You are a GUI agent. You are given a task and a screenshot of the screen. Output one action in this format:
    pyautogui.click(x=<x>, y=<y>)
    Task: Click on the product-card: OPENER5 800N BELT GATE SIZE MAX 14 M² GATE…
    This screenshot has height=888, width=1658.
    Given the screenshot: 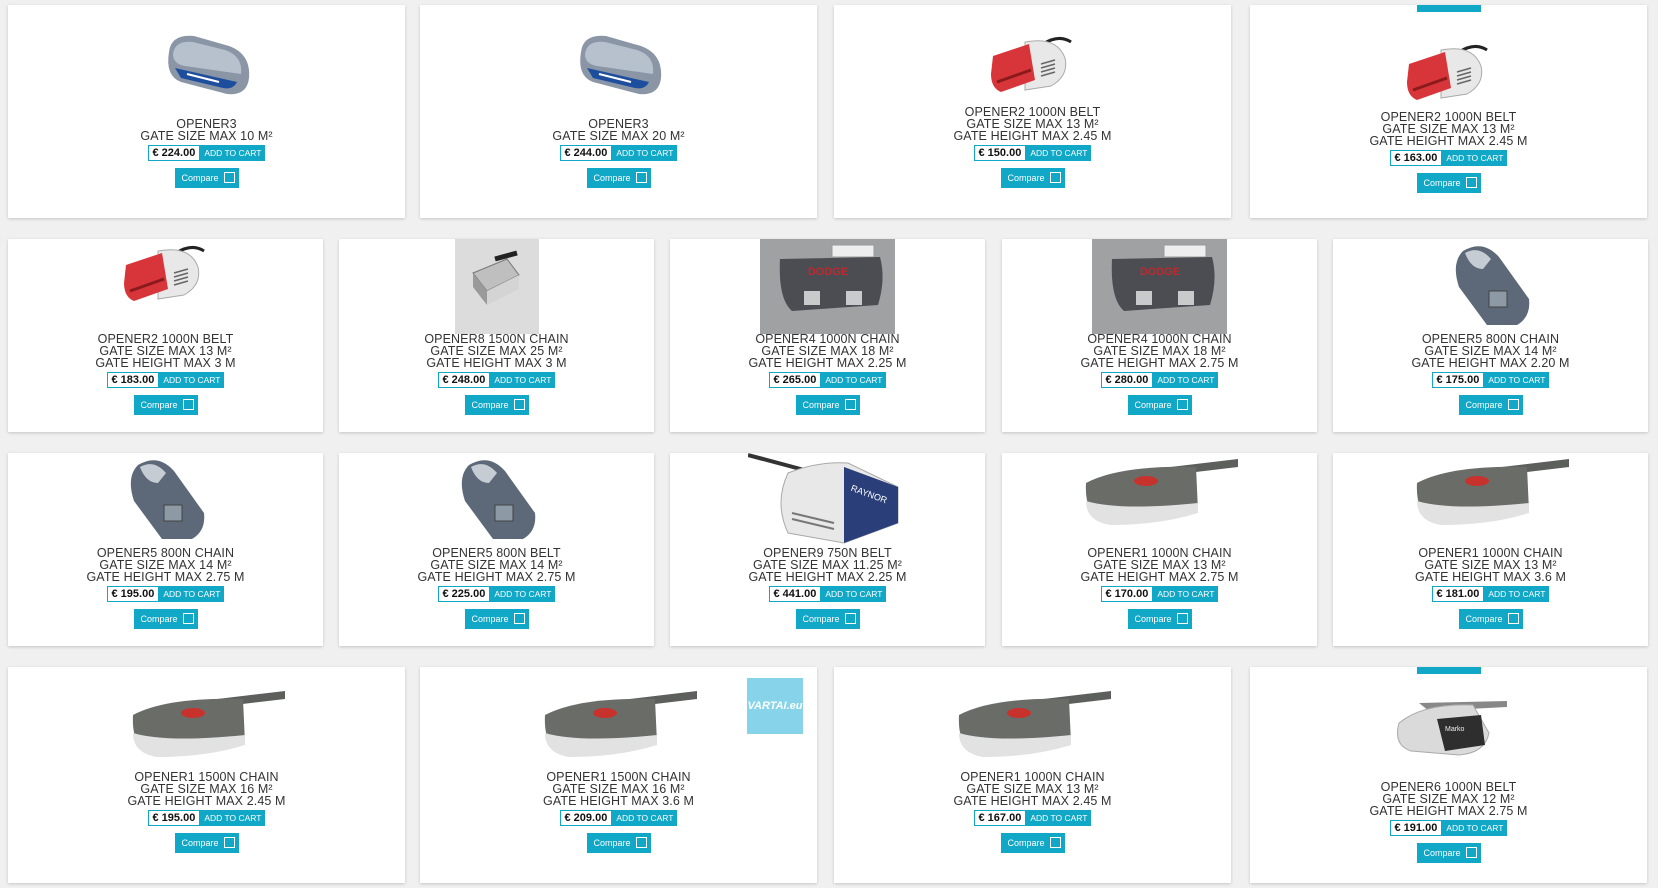 What is the action you would take?
    pyautogui.click(x=496, y=549)
    